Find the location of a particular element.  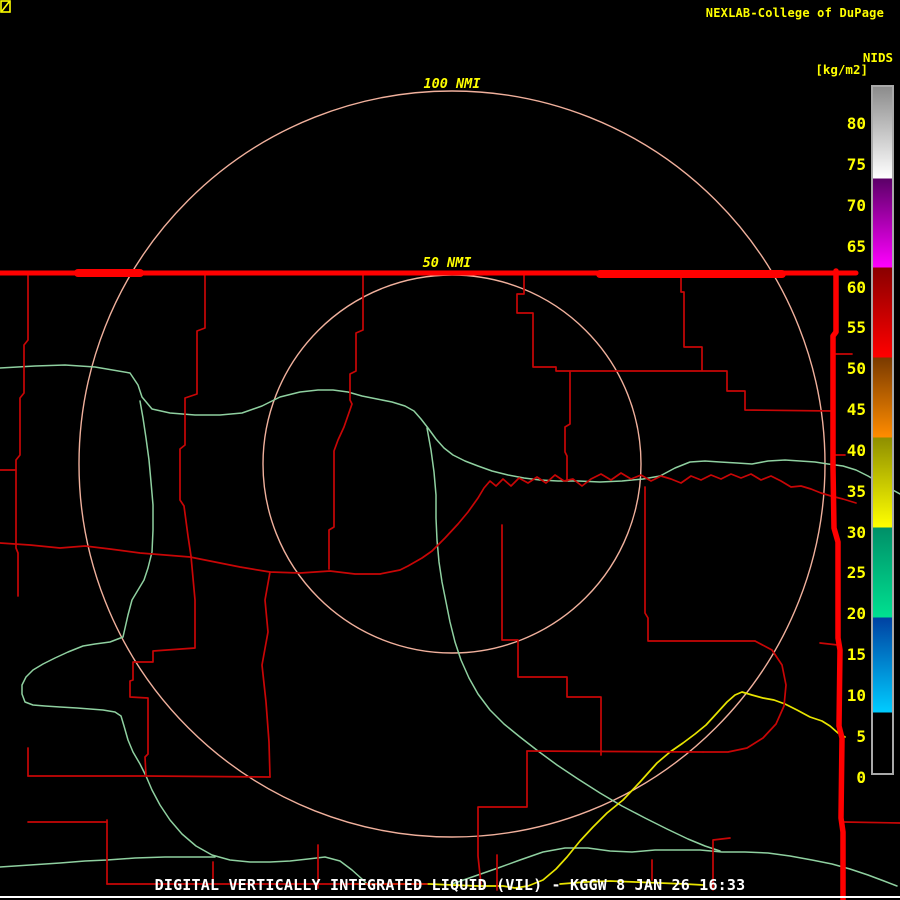

scale-tick-15: 15 is located at coordinates (856, 654).